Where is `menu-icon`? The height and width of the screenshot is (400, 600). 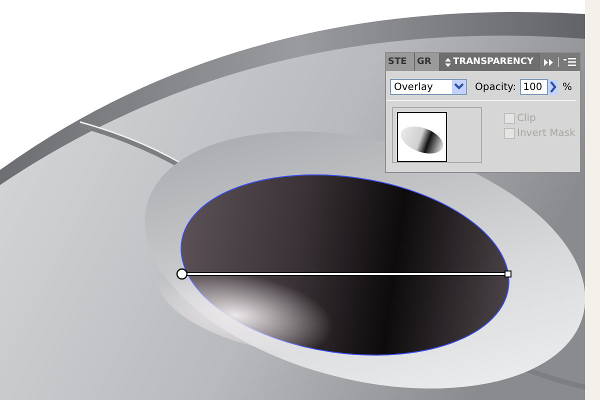
menu-icon is located at coordinates (569, 62).